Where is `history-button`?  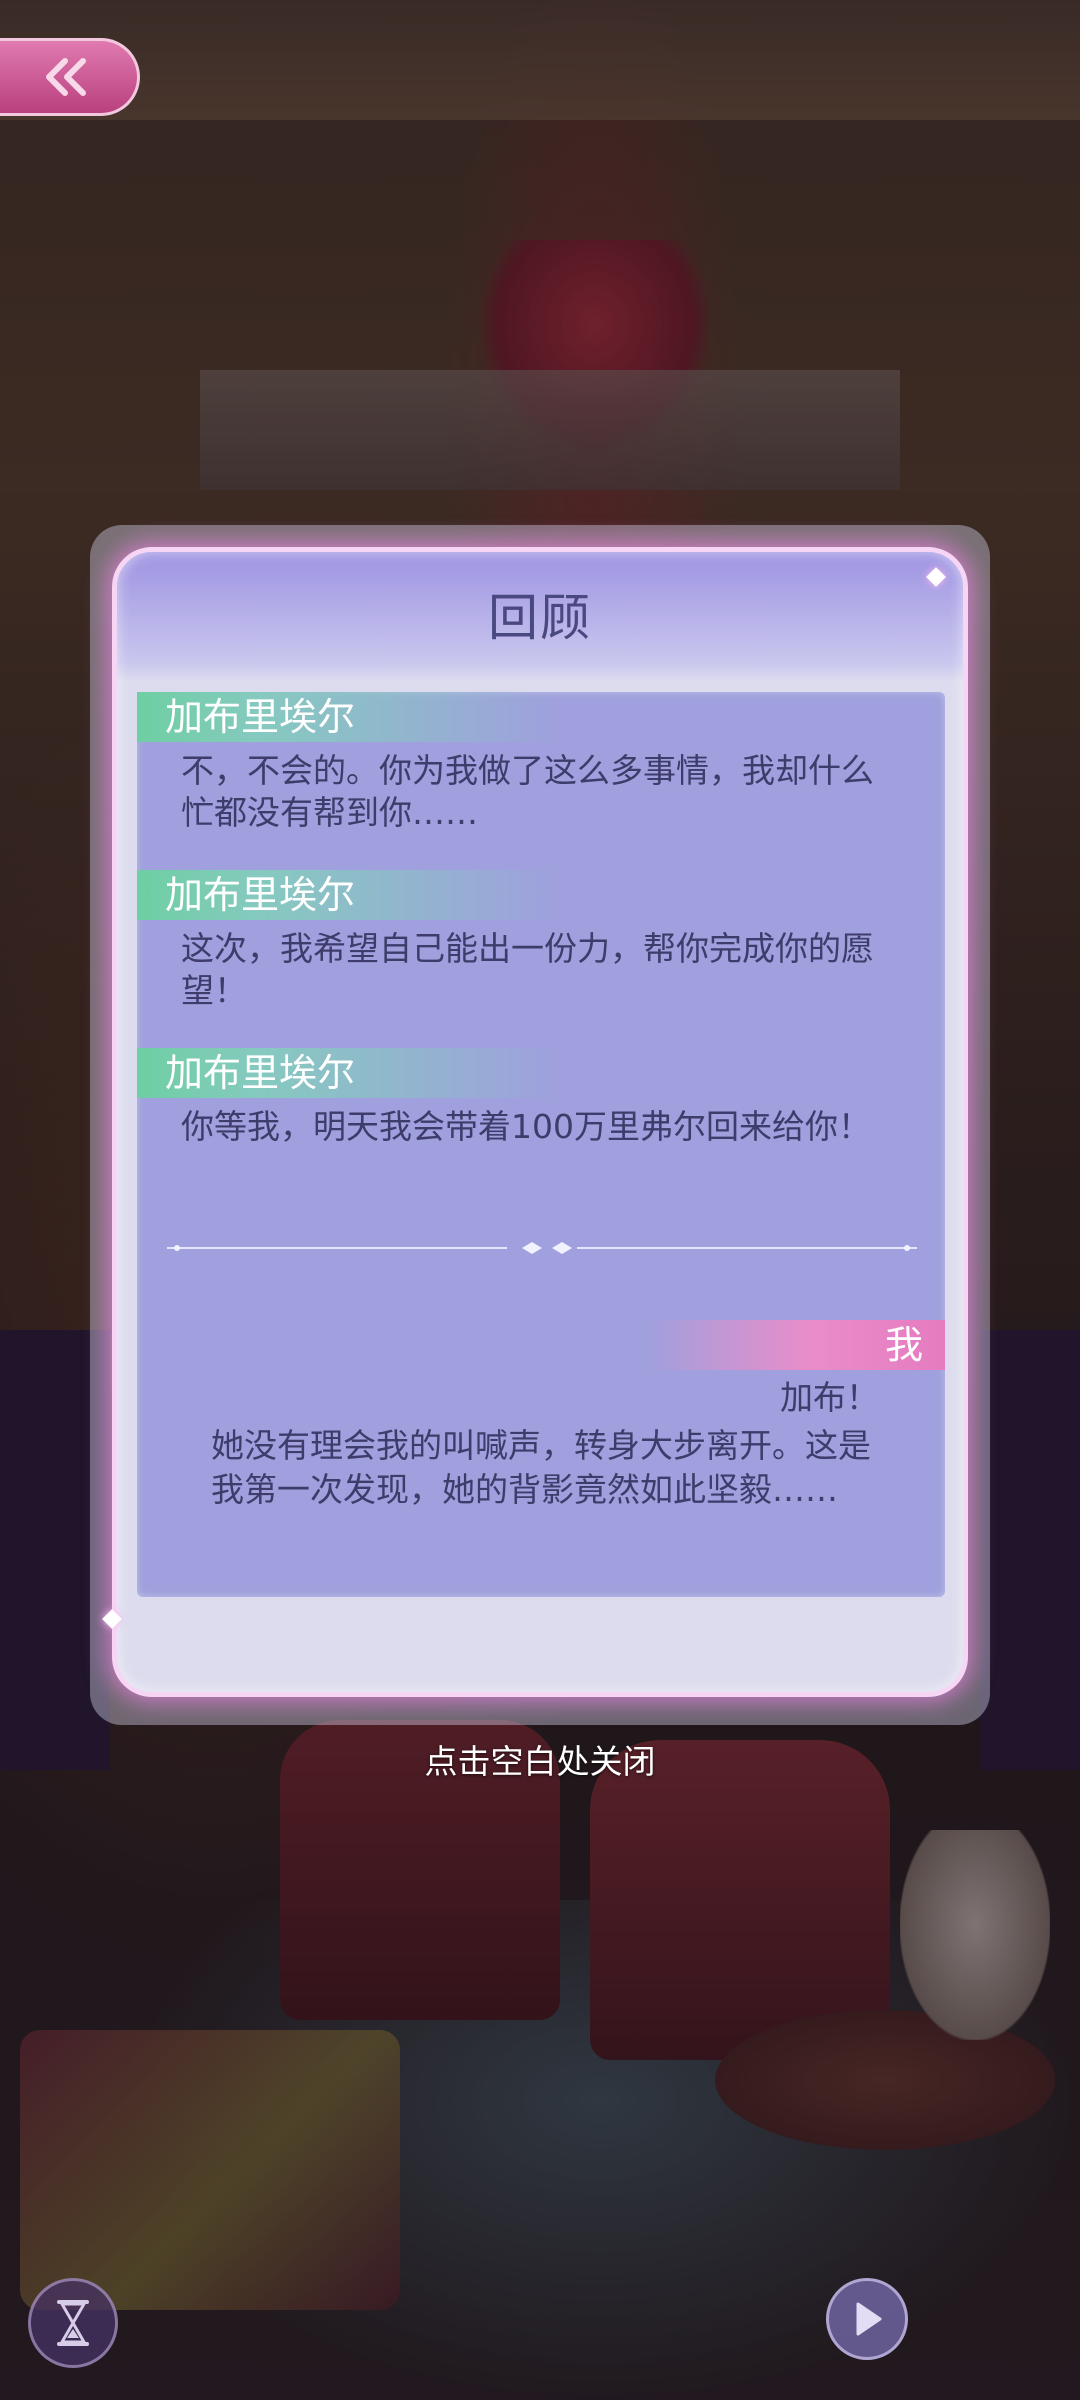
history-button is located at coordinates (73, 2323).